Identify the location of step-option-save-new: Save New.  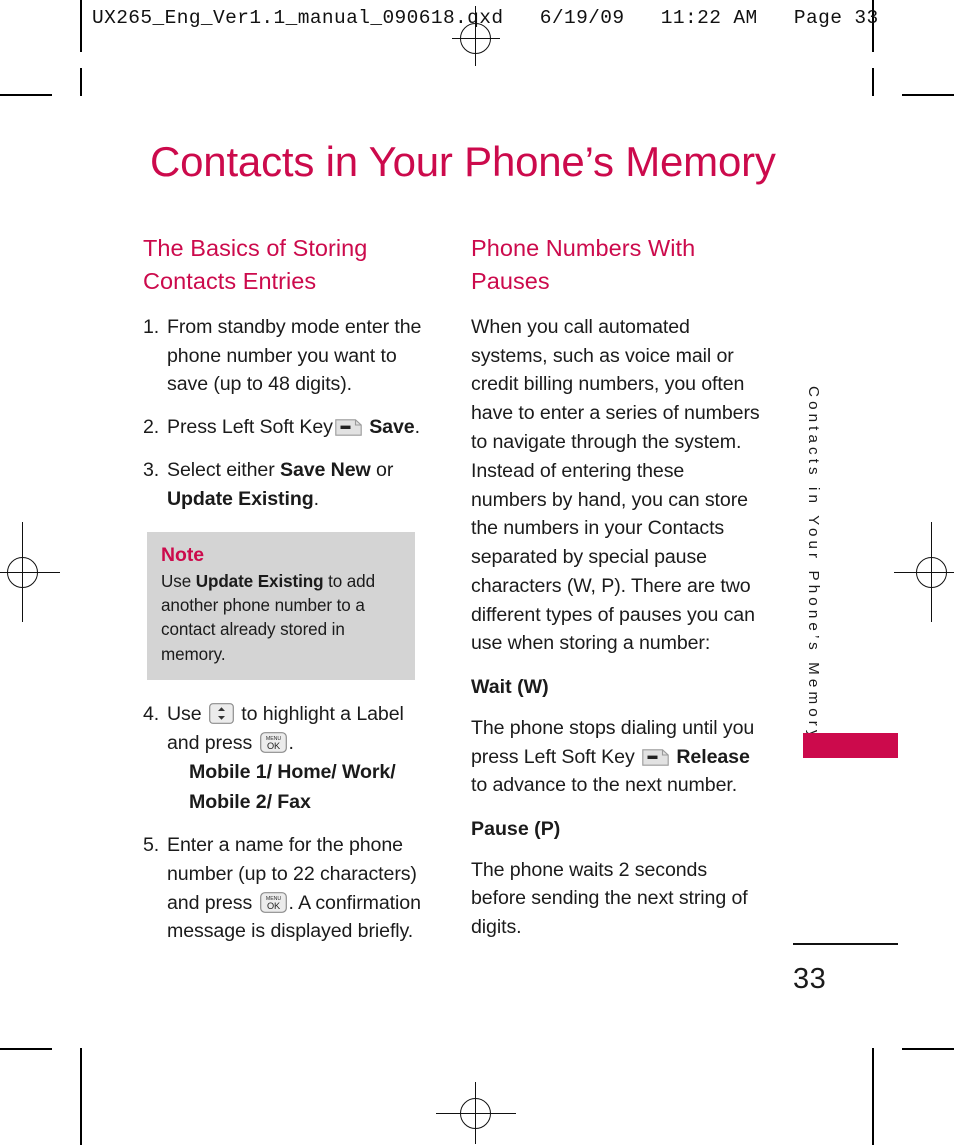
(325, 469).